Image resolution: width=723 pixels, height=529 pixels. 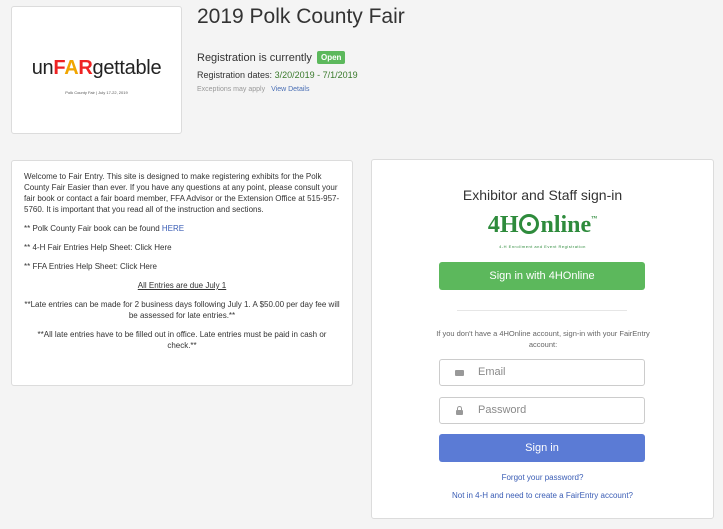 I want to click on registration-status: Registration is currently Open, so click(x=271, y=57).